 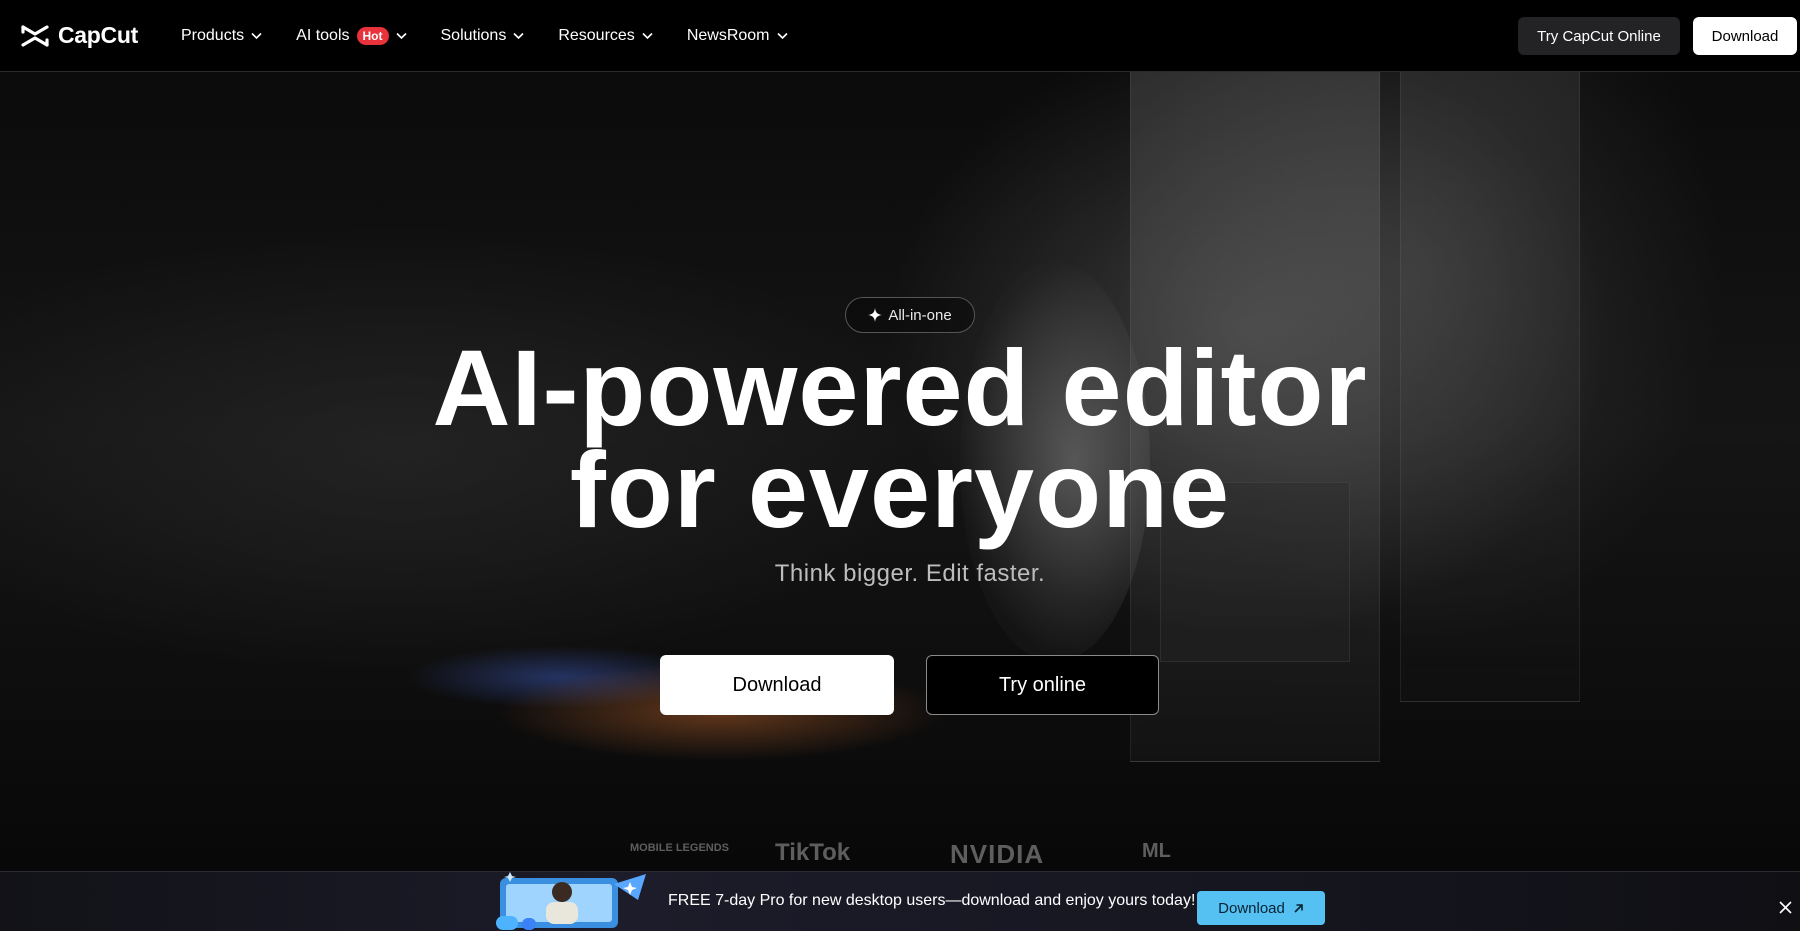 I want to click on sparkle-icon, so click(x=875, y=315).